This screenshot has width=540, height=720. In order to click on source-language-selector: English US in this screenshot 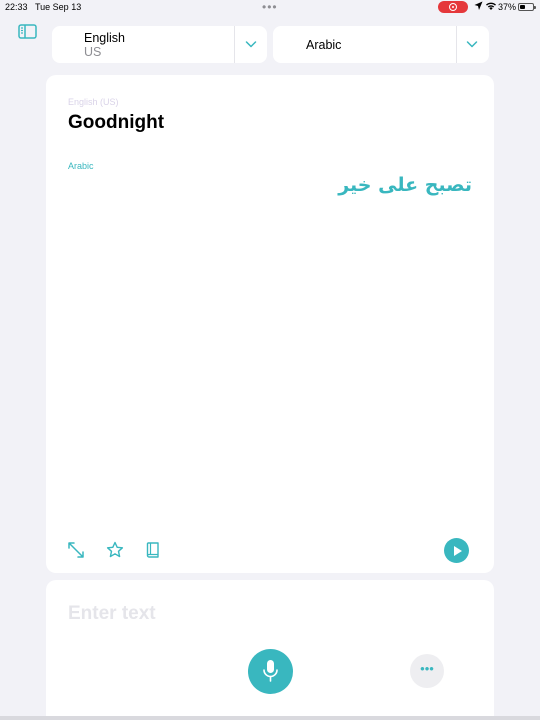, I will do `click(159, 44)`.